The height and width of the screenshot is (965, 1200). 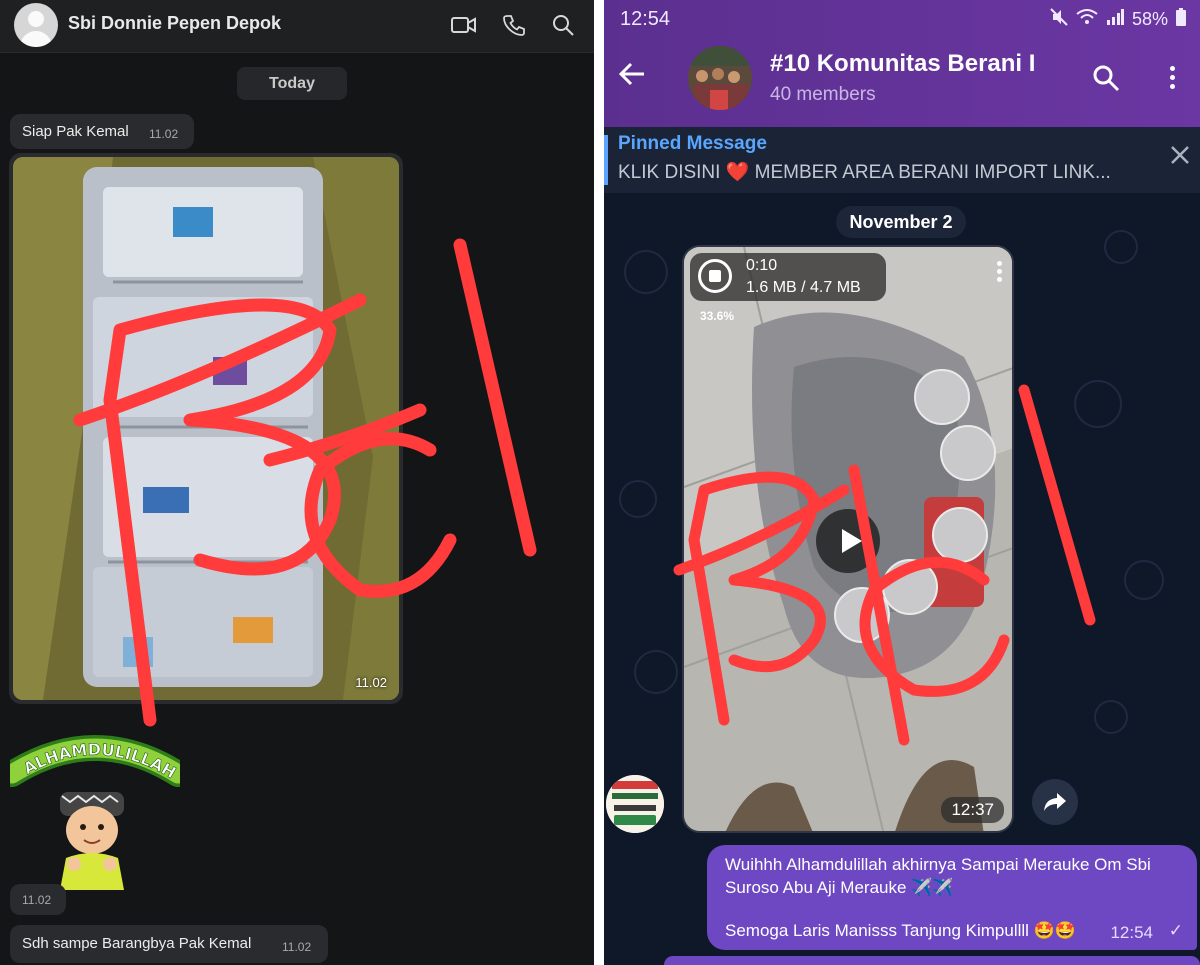 I want to click on message-line: Suroso Abu Aji Merauke ✈️✈️, so click(x=839, y=887).